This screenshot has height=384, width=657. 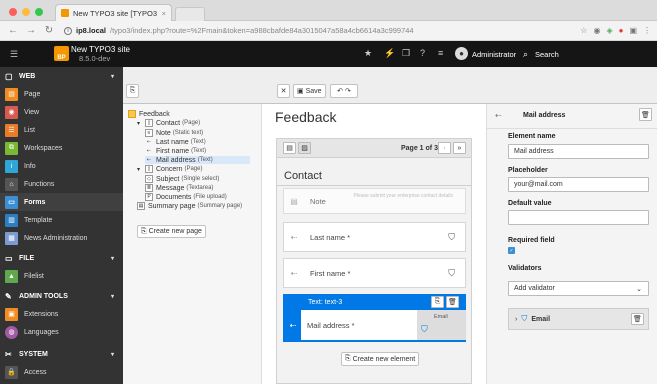 What do you see at coordinates (189, 206) in the screenshot?
I see `tree-node-summary: ▤ Summary page (Summary page)` at bounding box center [189, 206].